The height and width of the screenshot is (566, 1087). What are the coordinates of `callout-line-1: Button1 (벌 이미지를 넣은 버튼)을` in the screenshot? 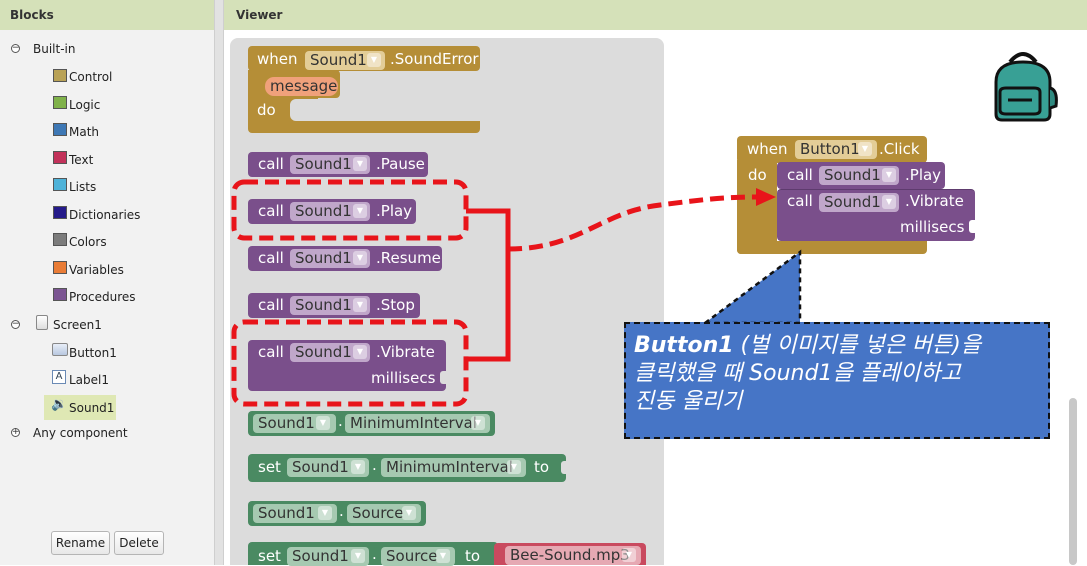 It's located at (839, 346).